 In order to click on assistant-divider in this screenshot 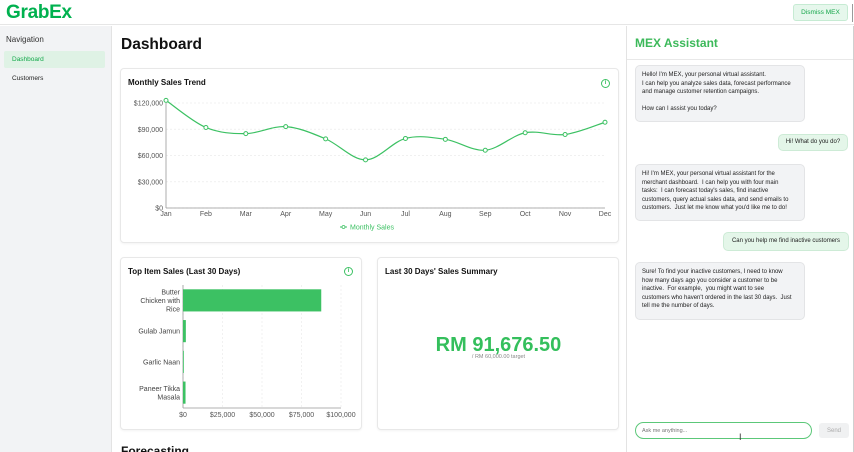, I will do `click(740, 59)`.